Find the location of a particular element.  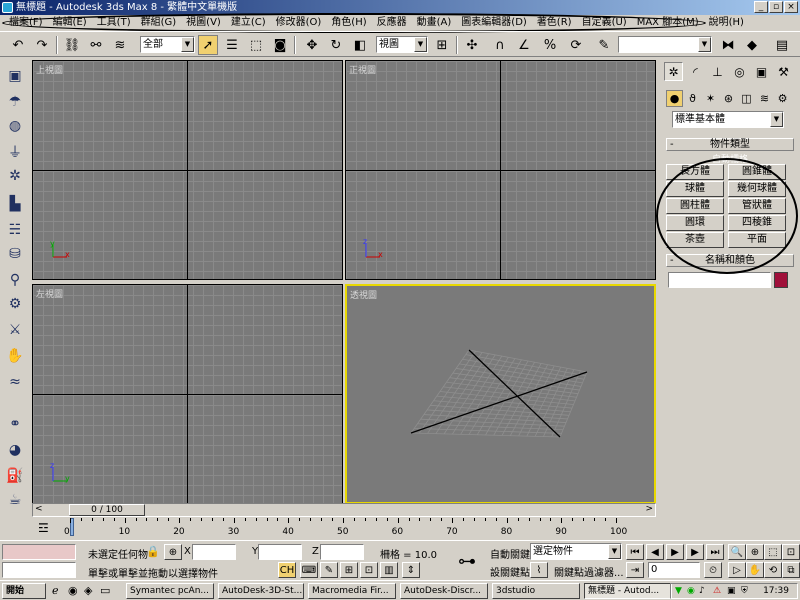

named-sets-icon: ✎ is located at coordinates (604, 45).